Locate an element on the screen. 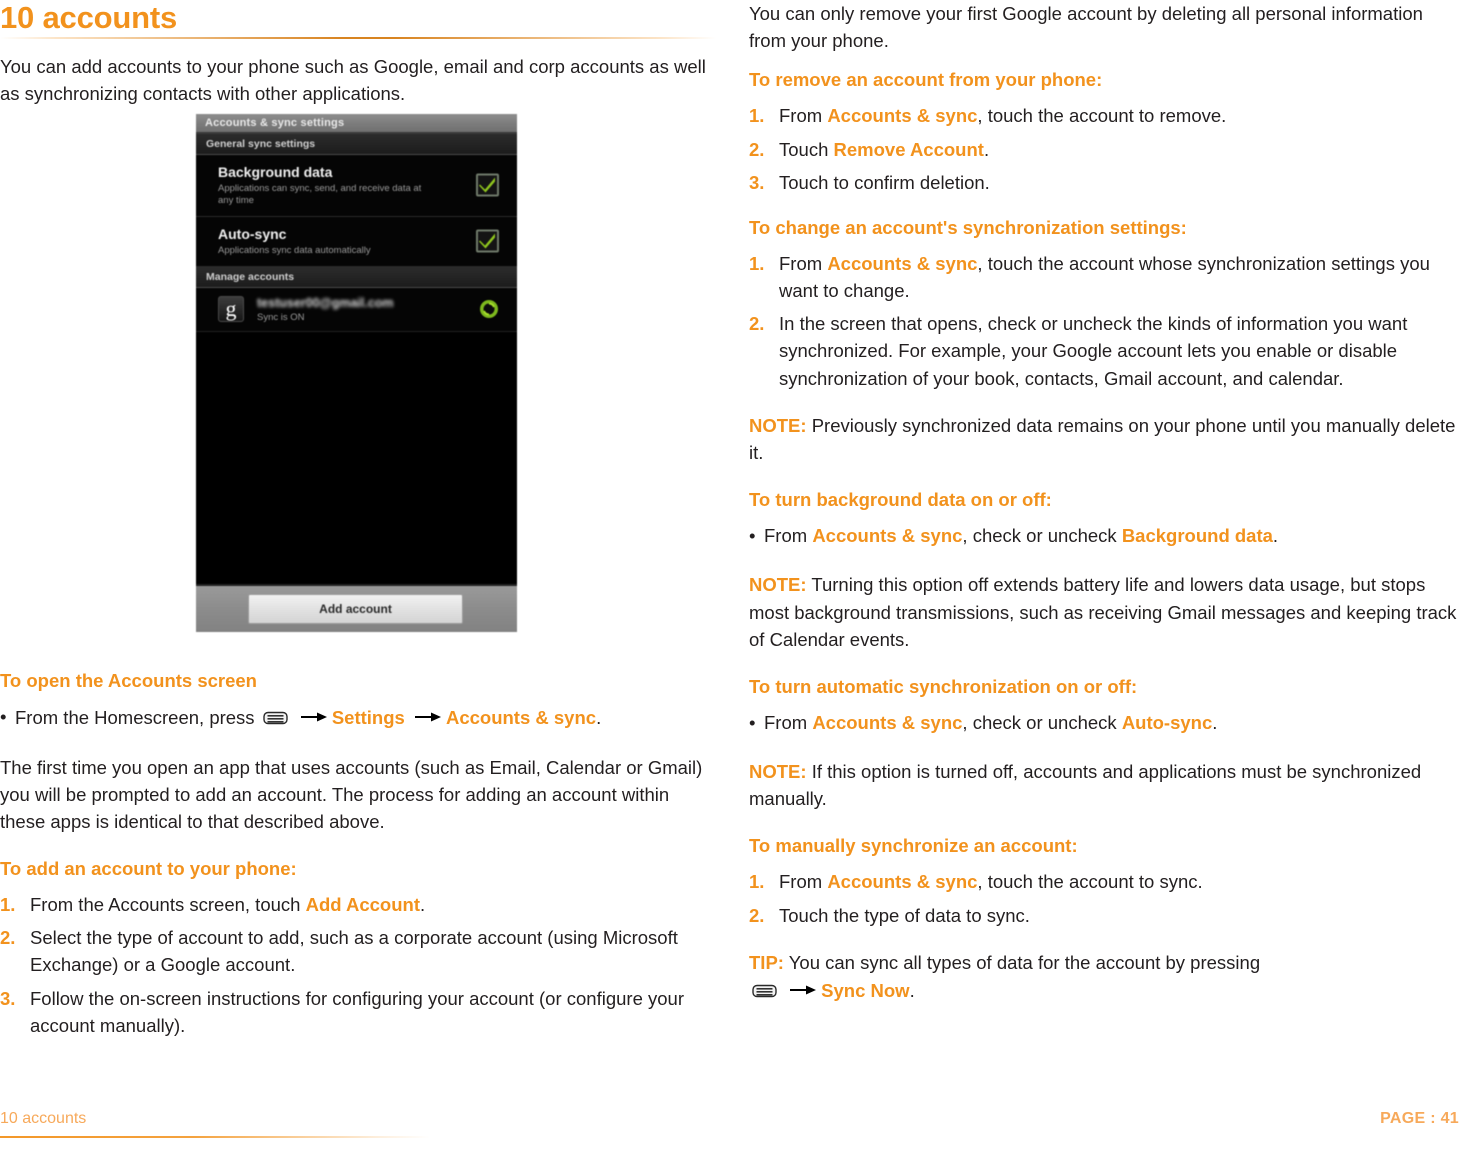 This screenshot has width=1459, height=1152. setting-subtitle: Applications sync data automatically is located at coordinates (294, 250).